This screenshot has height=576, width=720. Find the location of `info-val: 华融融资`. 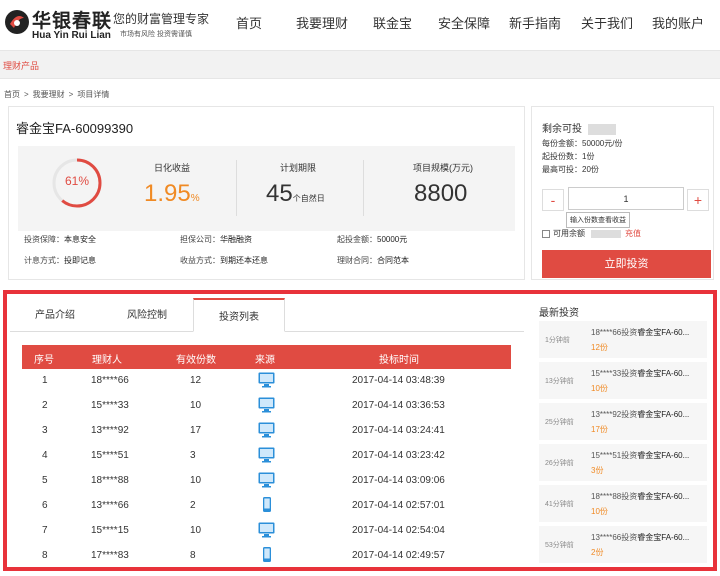

info-val: 华融融资 is located at coordinates (236, 239).